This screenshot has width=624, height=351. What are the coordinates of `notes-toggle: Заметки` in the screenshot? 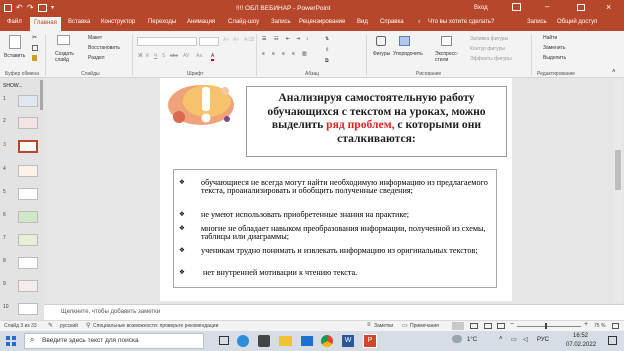 It's located at (383, 326).